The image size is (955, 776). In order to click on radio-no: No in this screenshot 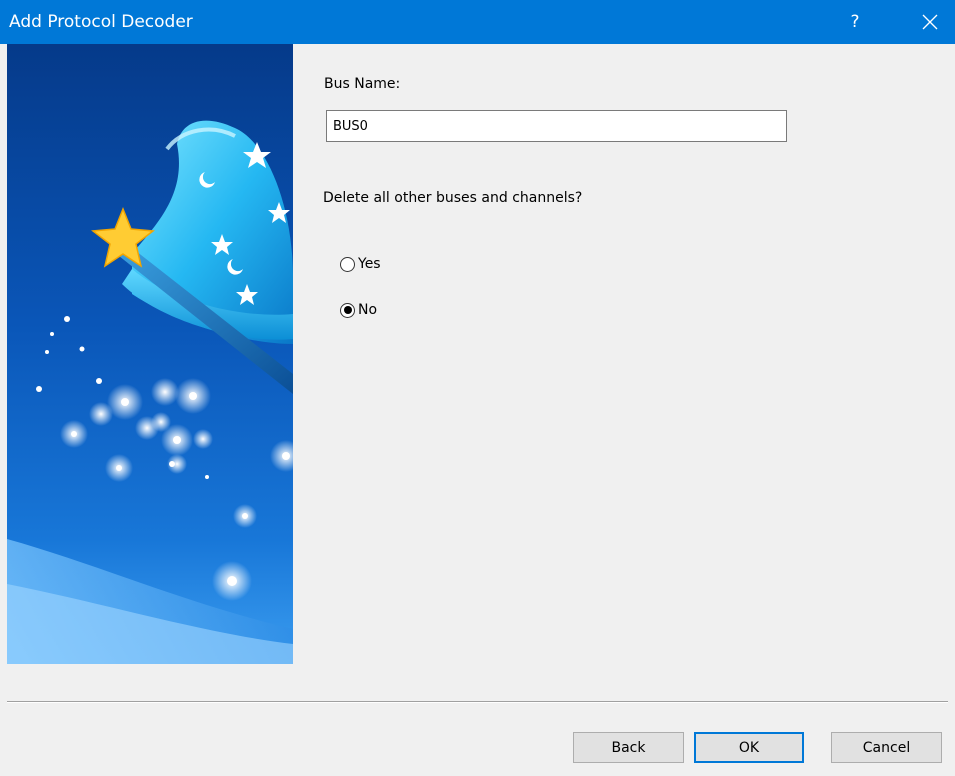, I will do `click(358, 310)`.